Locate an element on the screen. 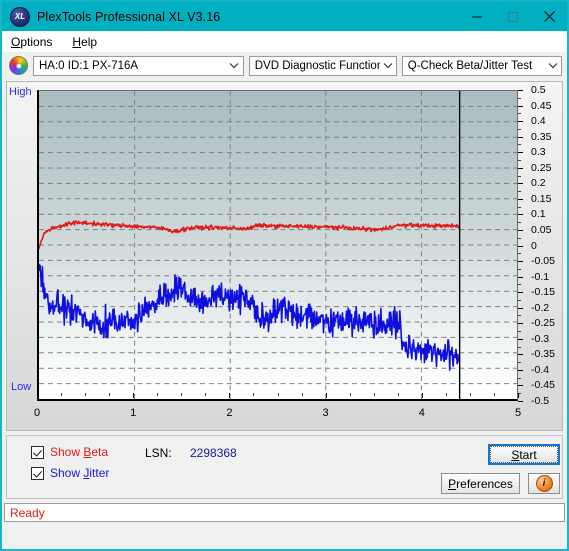 Image resolution: width=569 pixels, height=551 pixels. y-tick-label: 0.25 is located at coordinates (541, 167).